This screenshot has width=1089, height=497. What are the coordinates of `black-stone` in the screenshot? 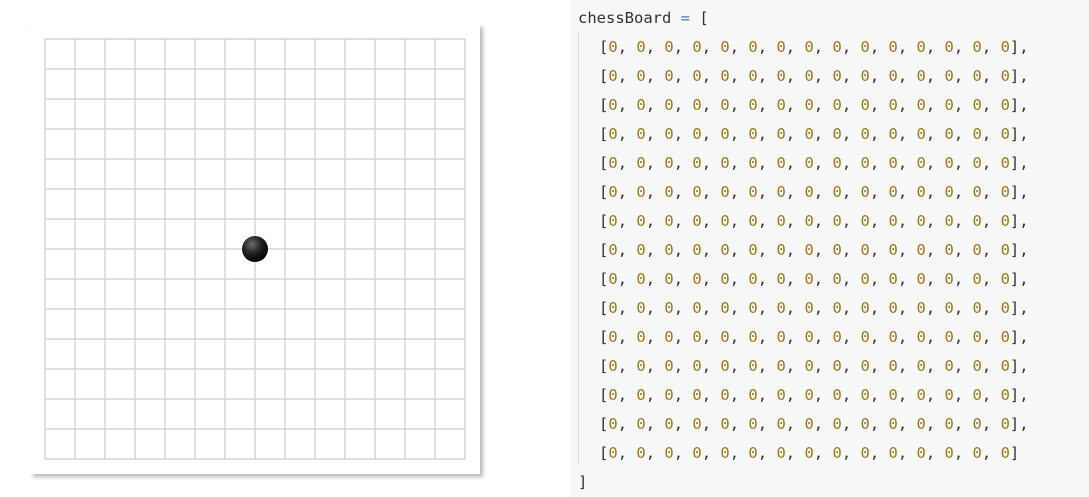 It's located at (255, 249).